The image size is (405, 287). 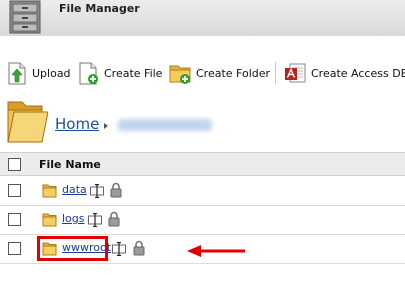 I want to click on window-title: File Manager, so click(x=99, y=8).